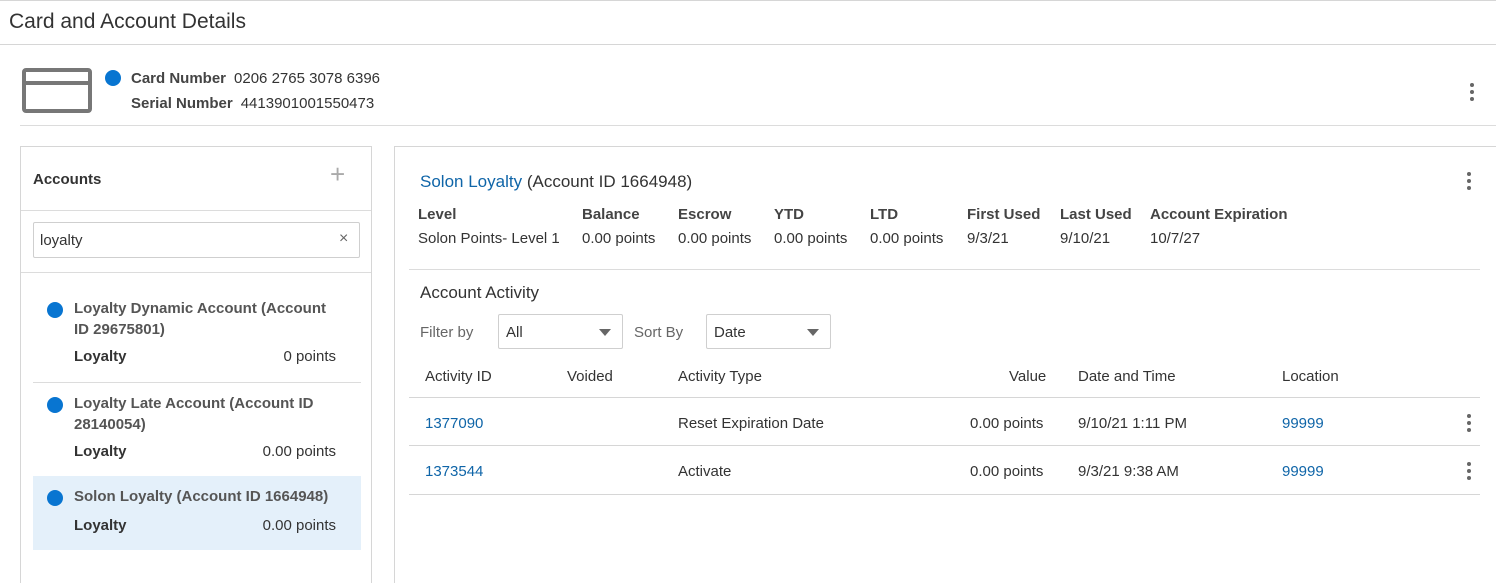 The image size is (1496, 583). I want to click on accounts-title: Accounts, so click(67, 179).